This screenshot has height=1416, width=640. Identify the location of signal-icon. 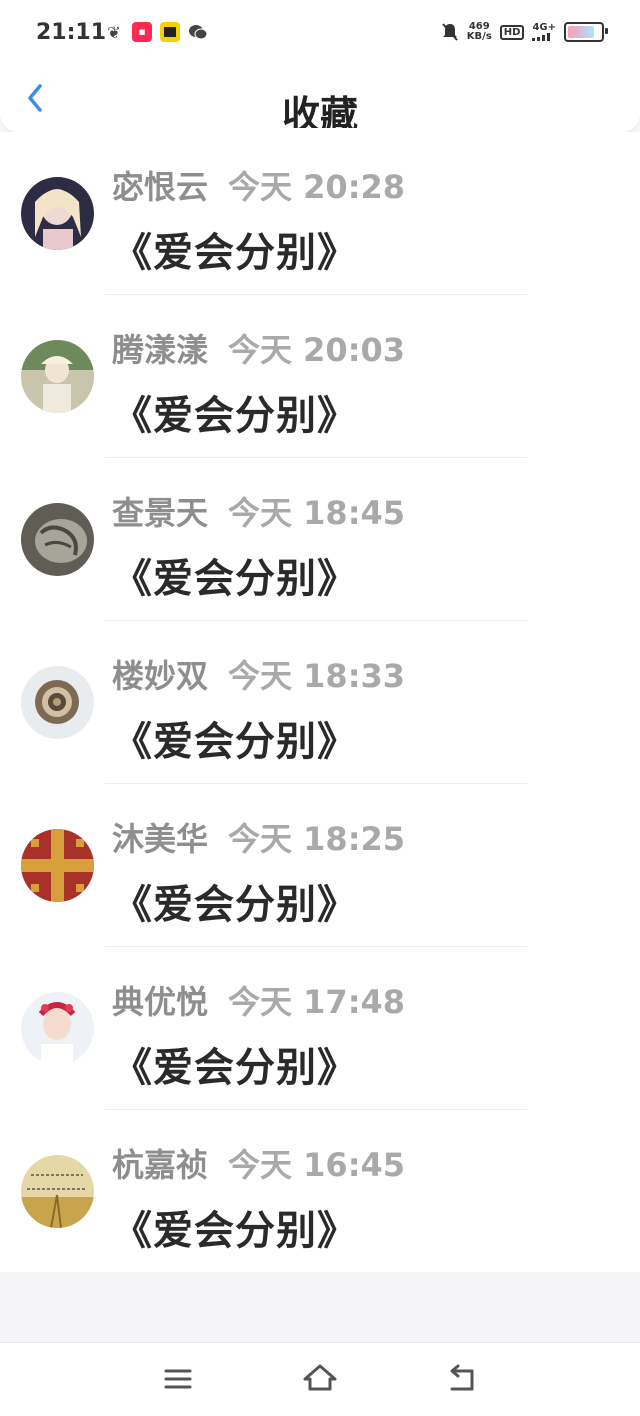
(541, 37).